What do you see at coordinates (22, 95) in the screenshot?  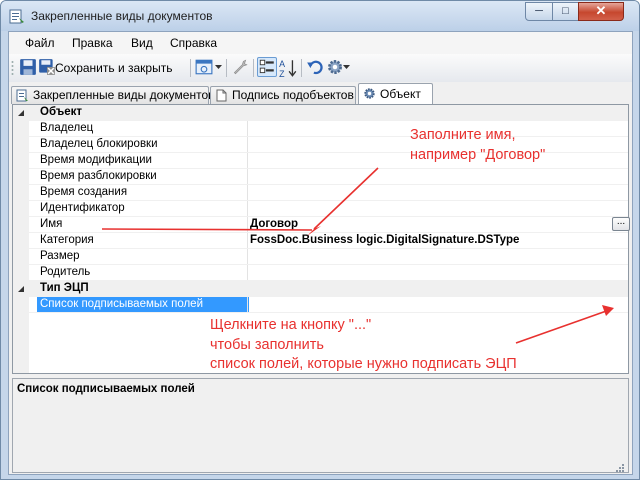 I see `document-types-icon` at bounding box center [22, 95].